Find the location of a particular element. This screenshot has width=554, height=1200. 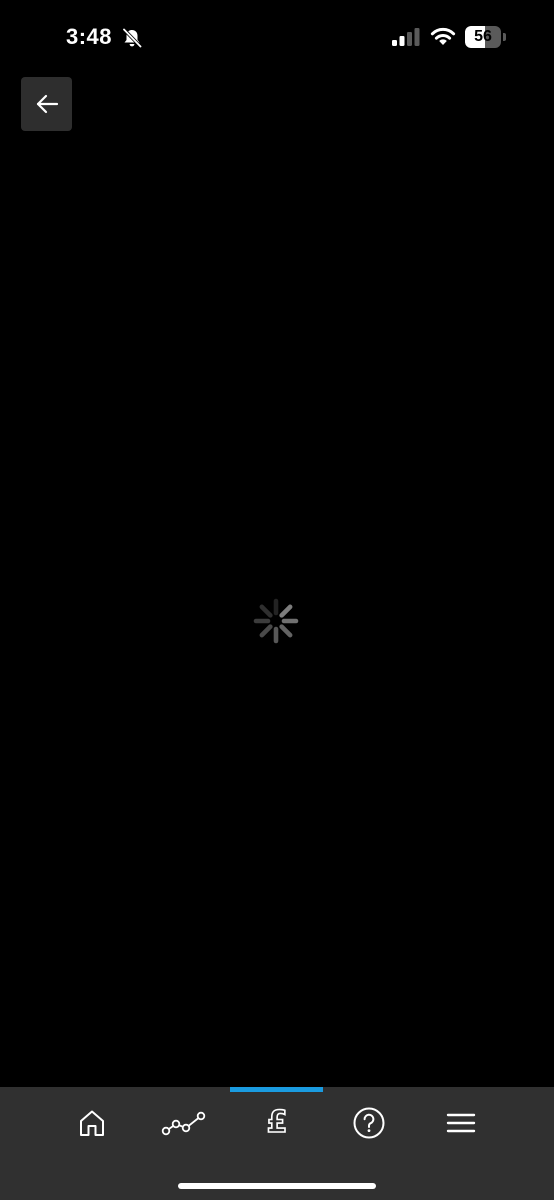

cellular-signal-icon is located at coordinates (406, 37).